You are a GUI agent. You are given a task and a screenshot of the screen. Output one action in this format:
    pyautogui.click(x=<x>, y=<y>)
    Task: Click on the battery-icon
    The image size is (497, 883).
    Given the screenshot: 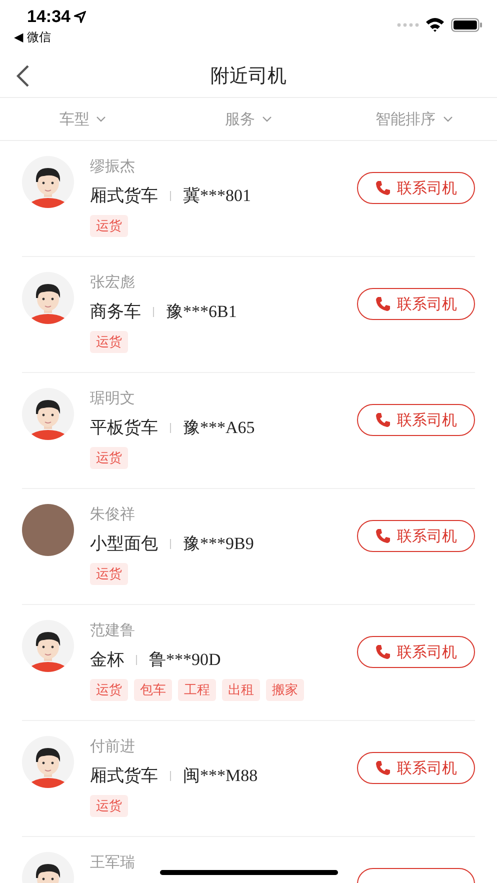 What is the action you would take?
    pyautogui.click(x=467, y=25)
    